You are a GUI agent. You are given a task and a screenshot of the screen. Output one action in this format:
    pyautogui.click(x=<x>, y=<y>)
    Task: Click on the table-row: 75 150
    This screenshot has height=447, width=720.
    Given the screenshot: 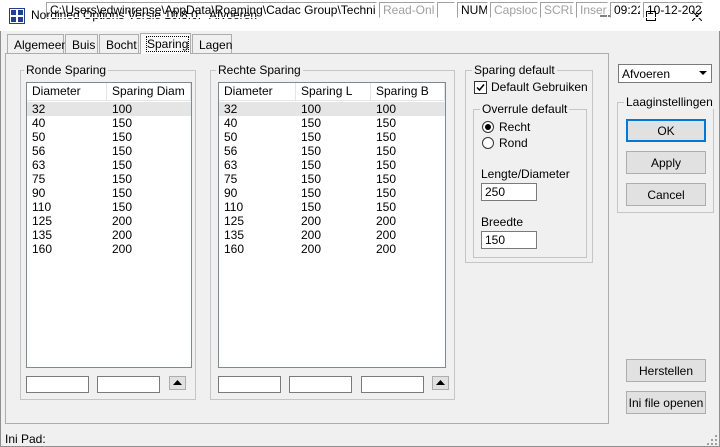 What is the action you would take?
    pyautogui.click(x=109, y=179)
    